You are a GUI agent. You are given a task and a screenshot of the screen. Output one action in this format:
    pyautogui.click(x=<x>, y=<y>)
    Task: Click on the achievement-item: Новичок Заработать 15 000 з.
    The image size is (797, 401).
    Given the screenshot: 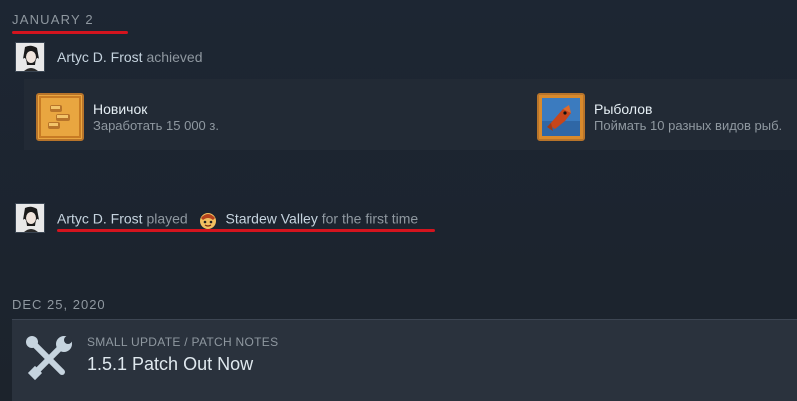 What is the action you would take?
    pyautogui.click(x=127, y=117)
    